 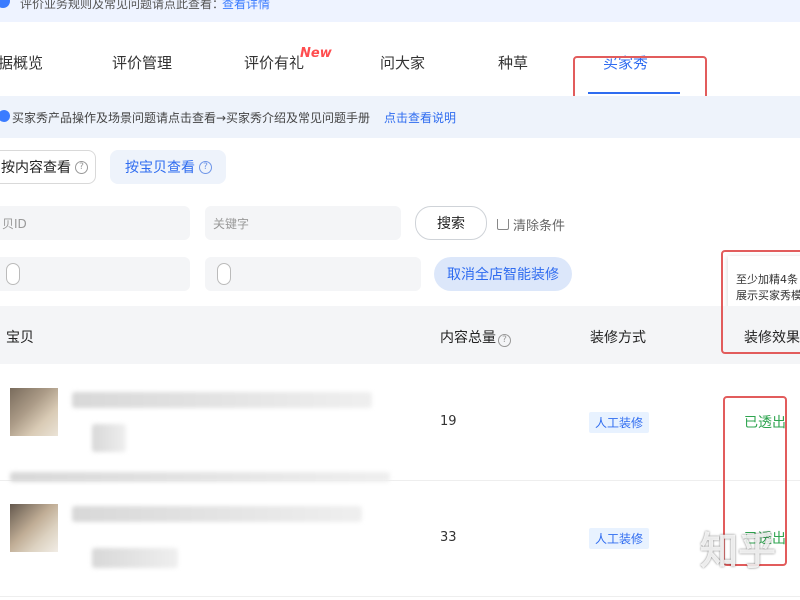 What do you see at coordinates (303, 223) in the screenshot?
I see `keyword-input: 关键字` at bounding box center [303, 223].